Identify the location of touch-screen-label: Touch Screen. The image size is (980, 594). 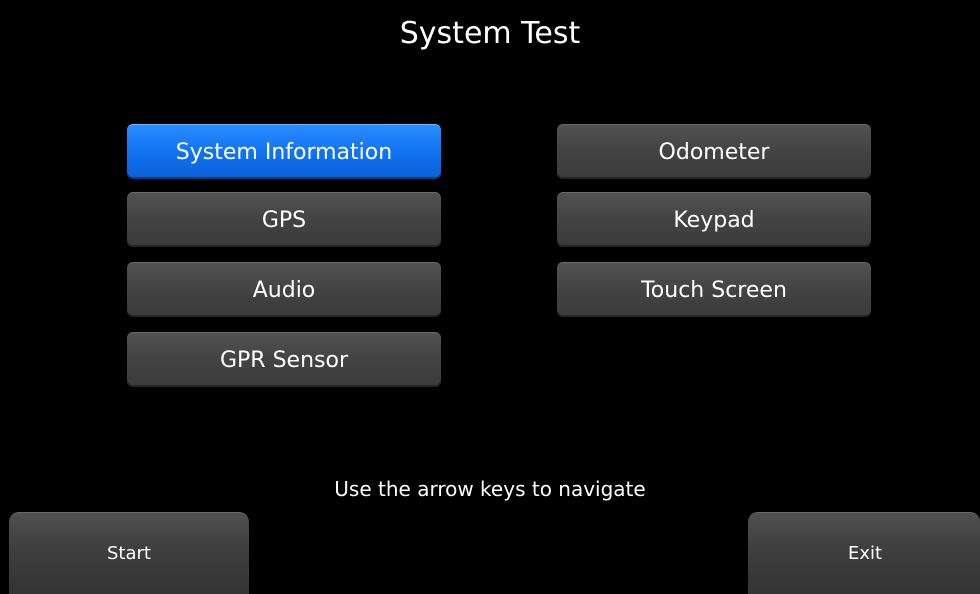
(714, 290).